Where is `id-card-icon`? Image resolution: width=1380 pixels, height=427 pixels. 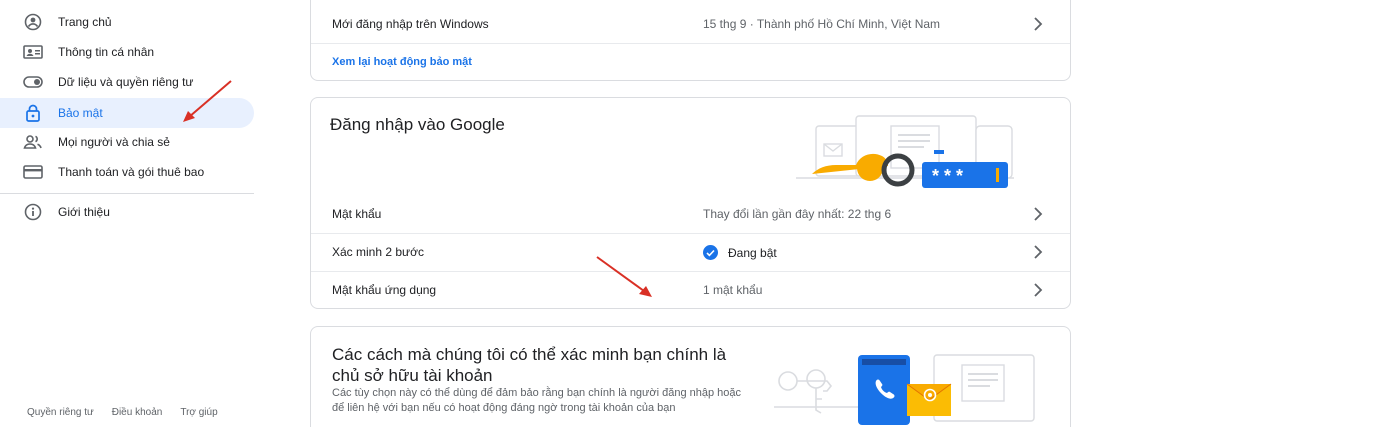
id-card-icon is located at coordinates (33, 52).